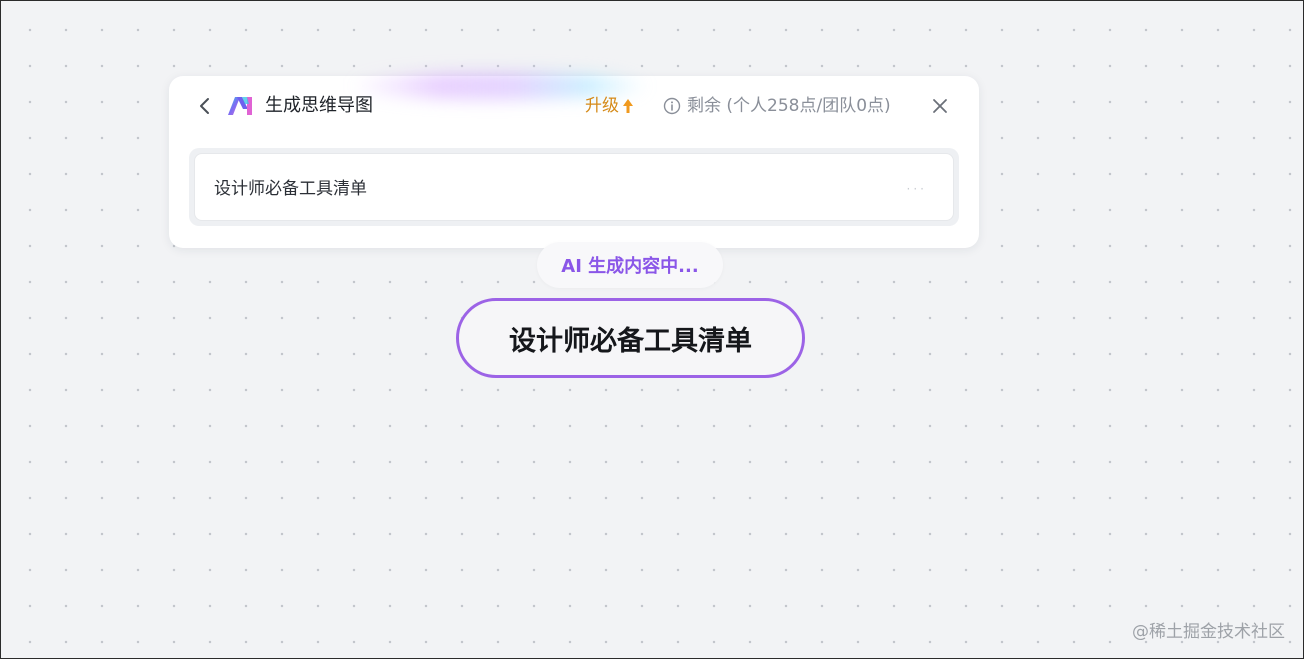 This screenshot has height=659, width=1304. I want to click on prompt-input: 设计师必备工具清单 ···, so click(574, 187).